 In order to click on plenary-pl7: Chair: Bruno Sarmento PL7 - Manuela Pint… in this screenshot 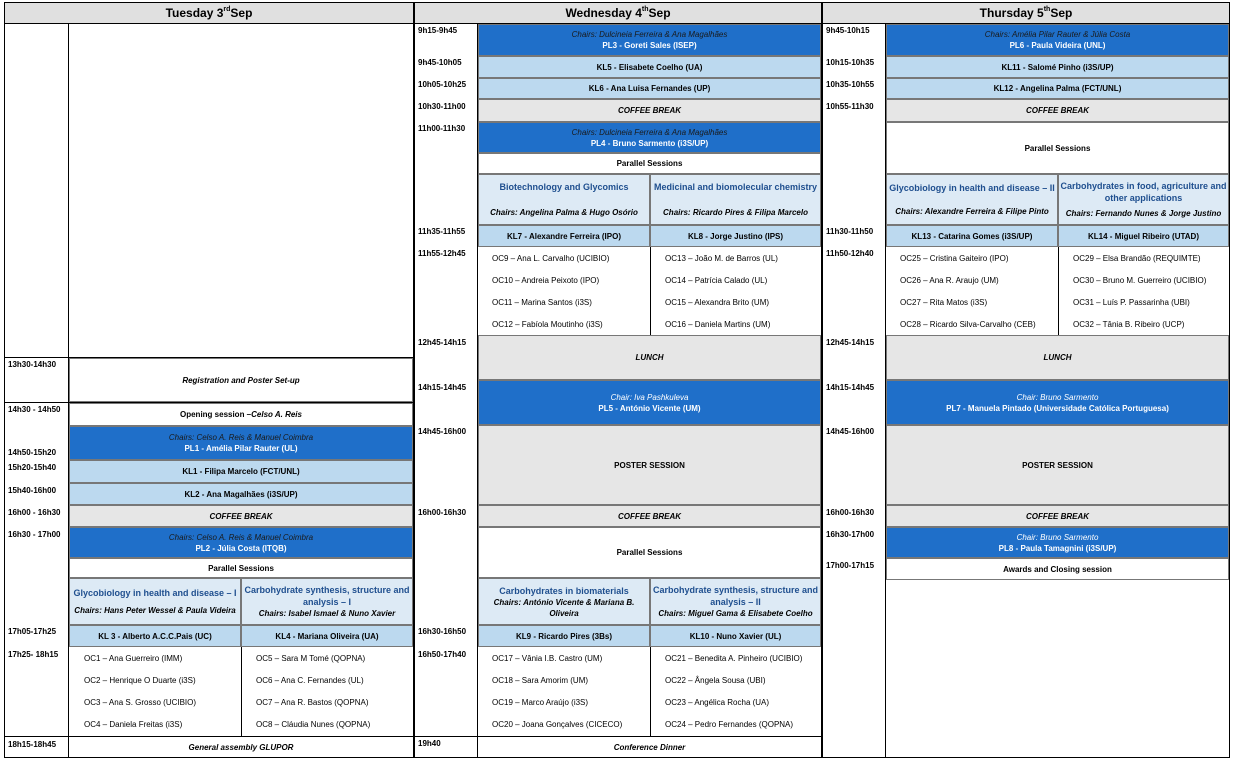, I will do `click(1057, 402)`.